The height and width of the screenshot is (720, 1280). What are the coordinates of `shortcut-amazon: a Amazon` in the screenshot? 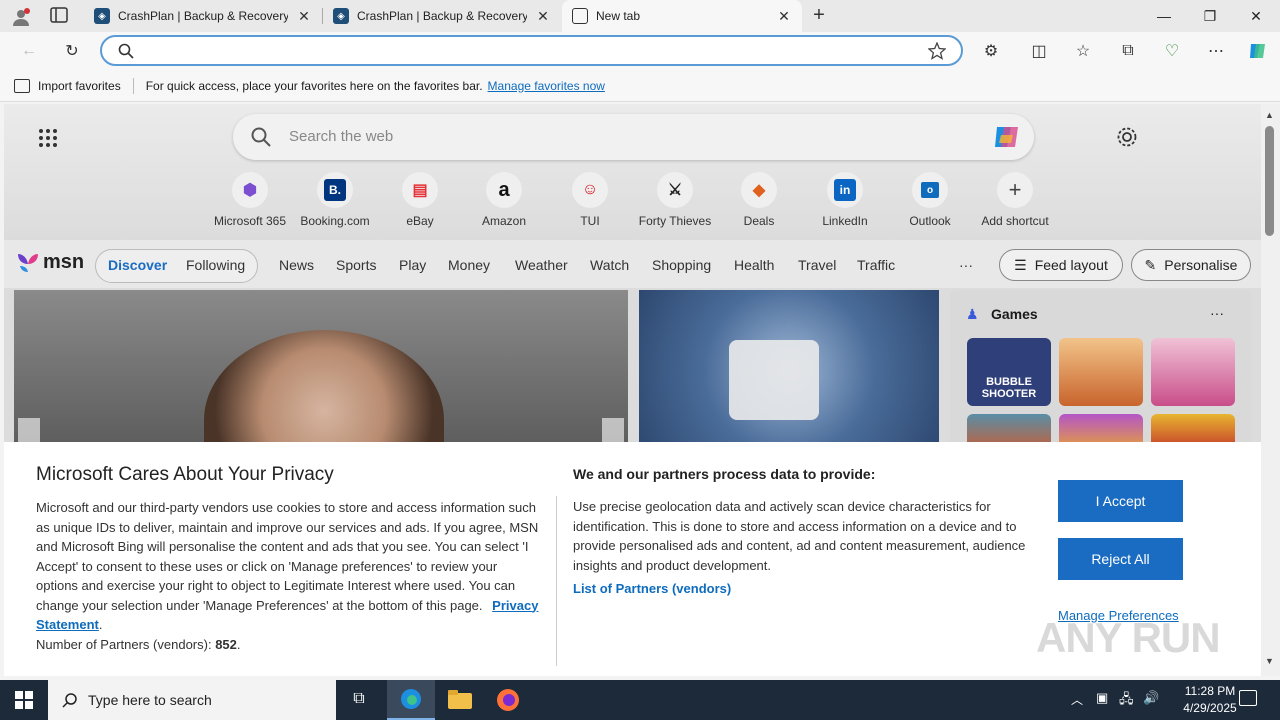 It's located at (504, 199).